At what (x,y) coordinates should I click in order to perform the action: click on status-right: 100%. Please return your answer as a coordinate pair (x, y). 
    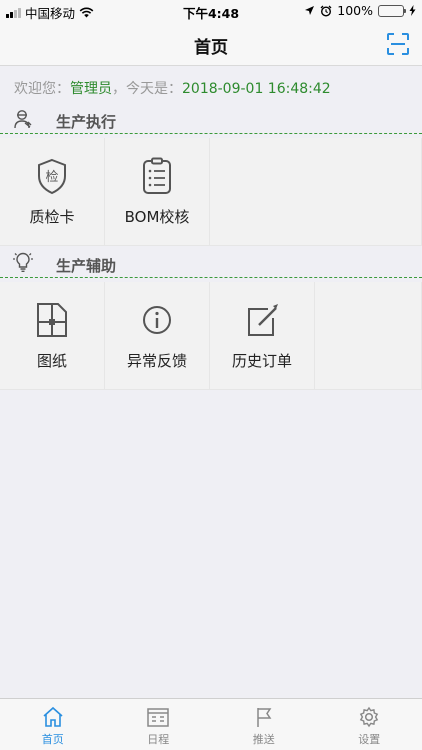
    Looking at the image, I should click on (360, 10).